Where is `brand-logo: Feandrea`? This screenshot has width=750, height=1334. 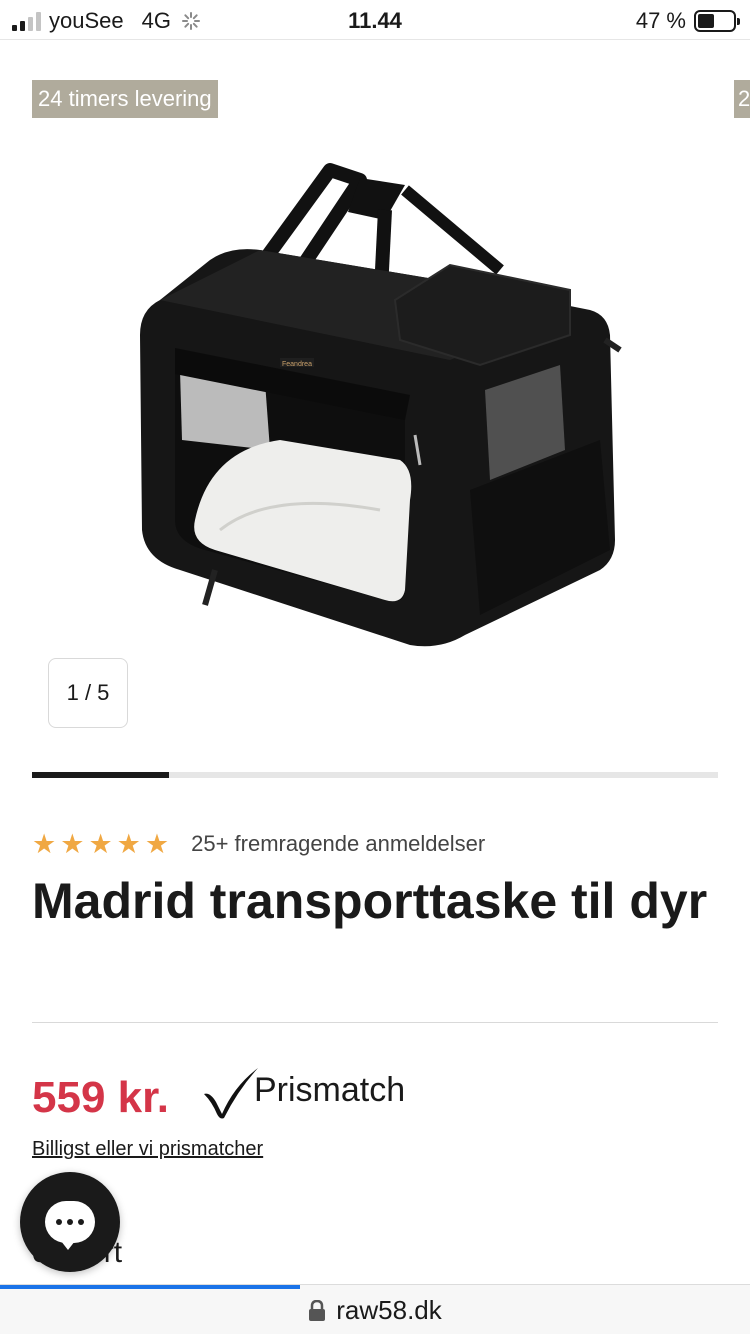 brand-logo: Feandrea is located at coordinates (297, 364).